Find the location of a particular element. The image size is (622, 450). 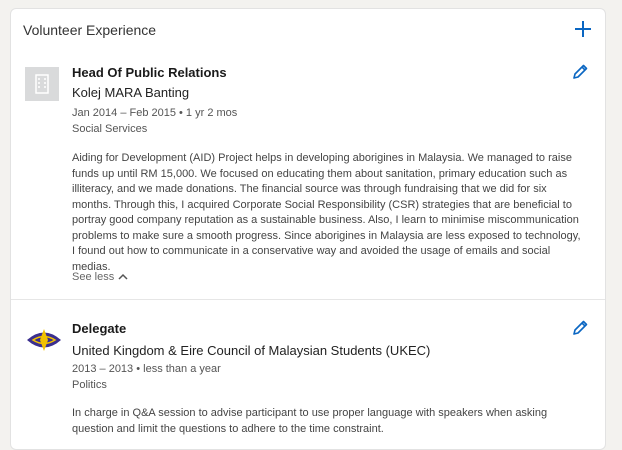

role-title: Delegate is located at coordinates (99, 328).